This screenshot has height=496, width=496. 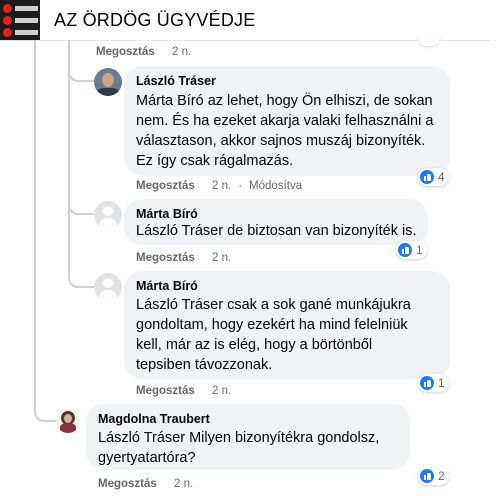 I want to click on reaction-count: 4, so click(x=441, y=177).